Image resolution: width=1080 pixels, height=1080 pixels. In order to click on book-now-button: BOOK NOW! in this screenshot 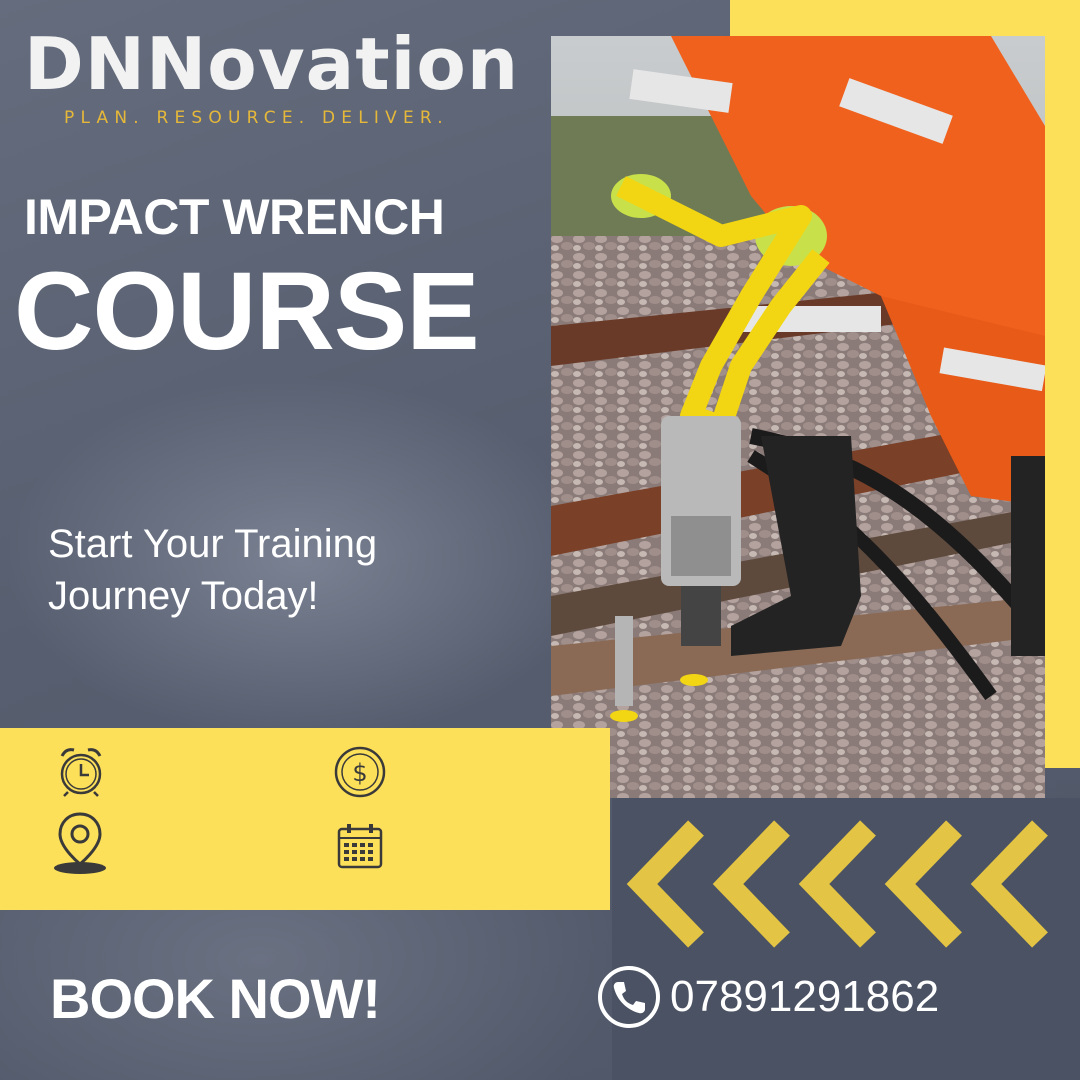, I will do `click(215, 998)`.